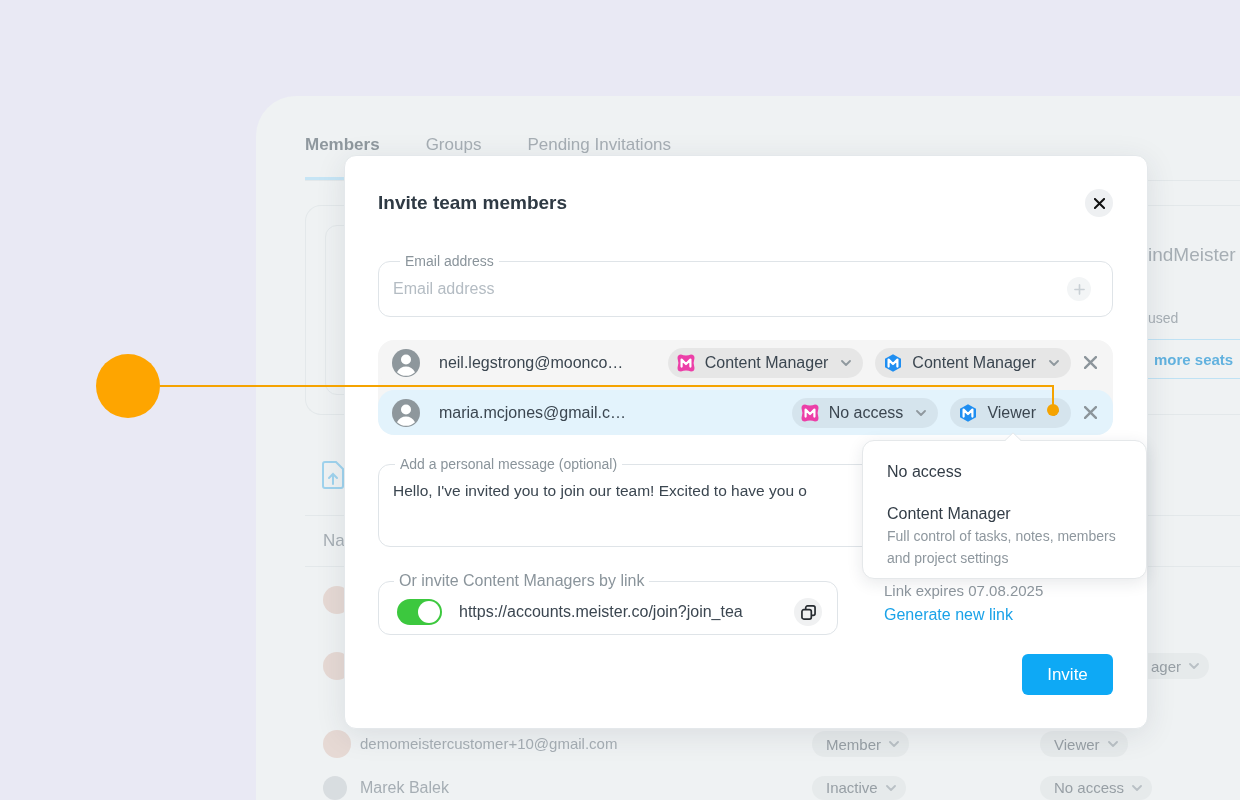  I want to click on annotation-dot-icon, so click(128, 386).